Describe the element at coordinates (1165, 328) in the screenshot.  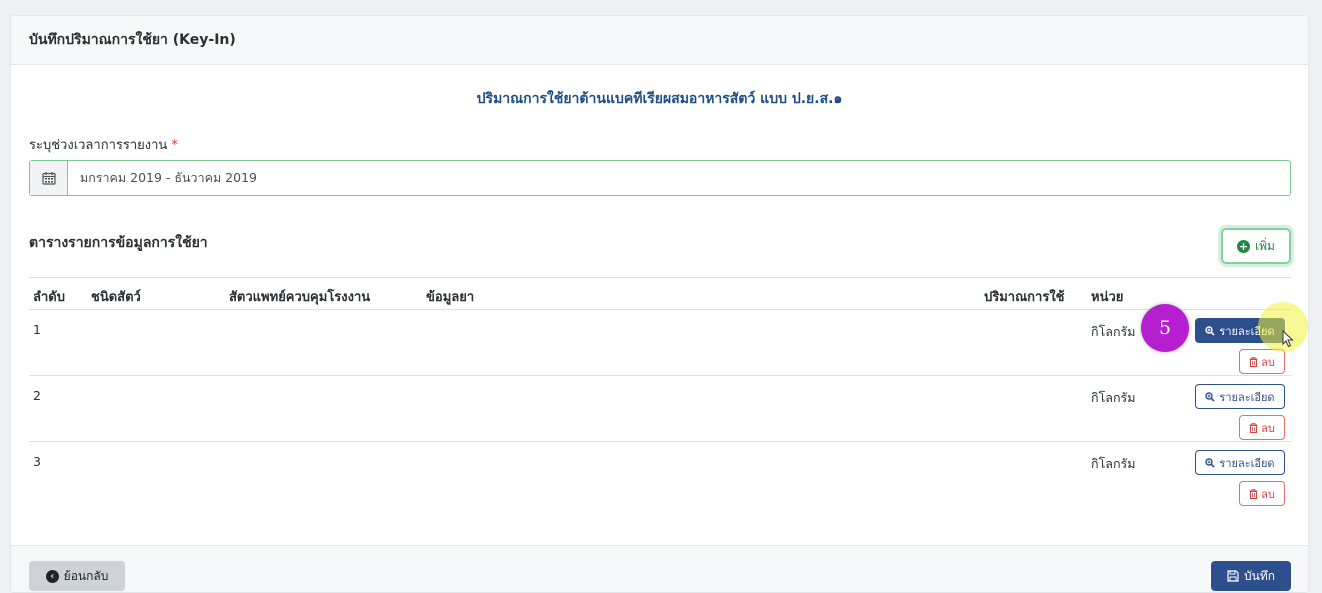
I see `step-badge: 5` at that location.